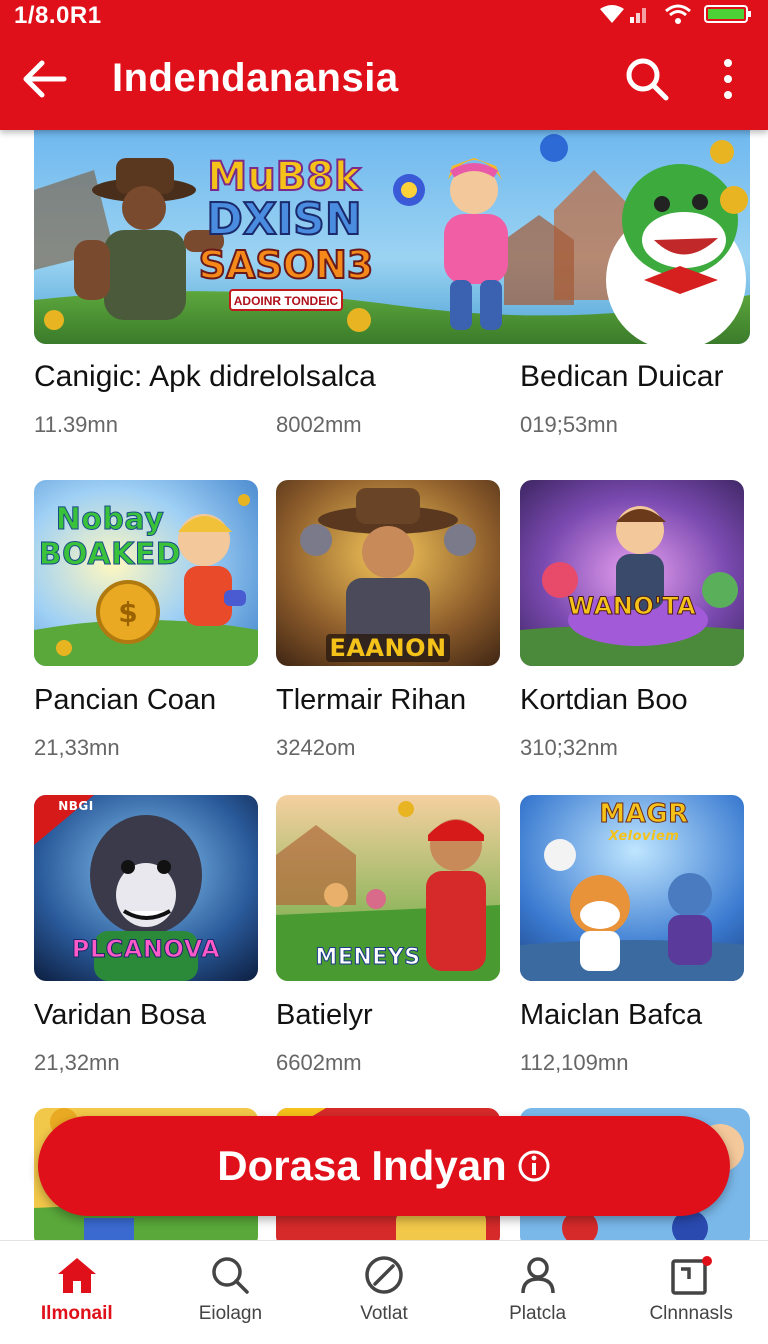 The width and height of the screenshot is (768, 1344). I want to click on app-title: Indendanansia, so click(255, 78).